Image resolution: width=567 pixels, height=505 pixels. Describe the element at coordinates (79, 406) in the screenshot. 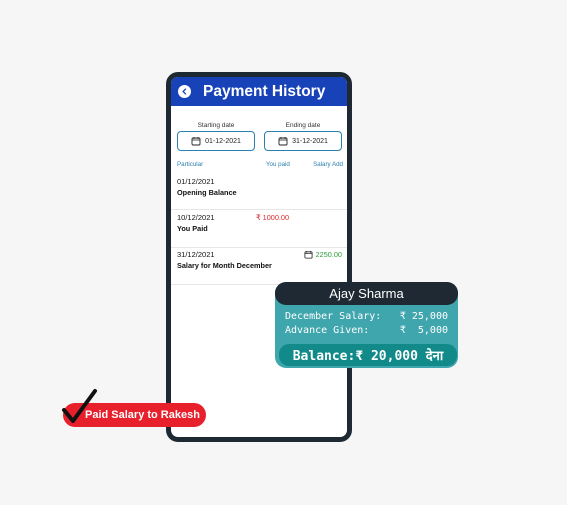

I see `checkmark-icon` at that location.